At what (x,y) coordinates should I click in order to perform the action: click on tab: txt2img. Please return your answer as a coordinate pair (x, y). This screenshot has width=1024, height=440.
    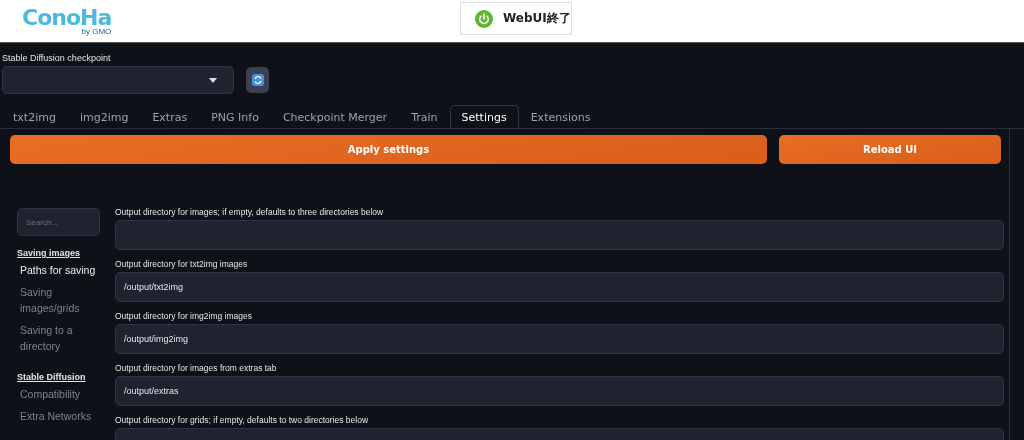
    Looking at the image, I should click on (34, 116).